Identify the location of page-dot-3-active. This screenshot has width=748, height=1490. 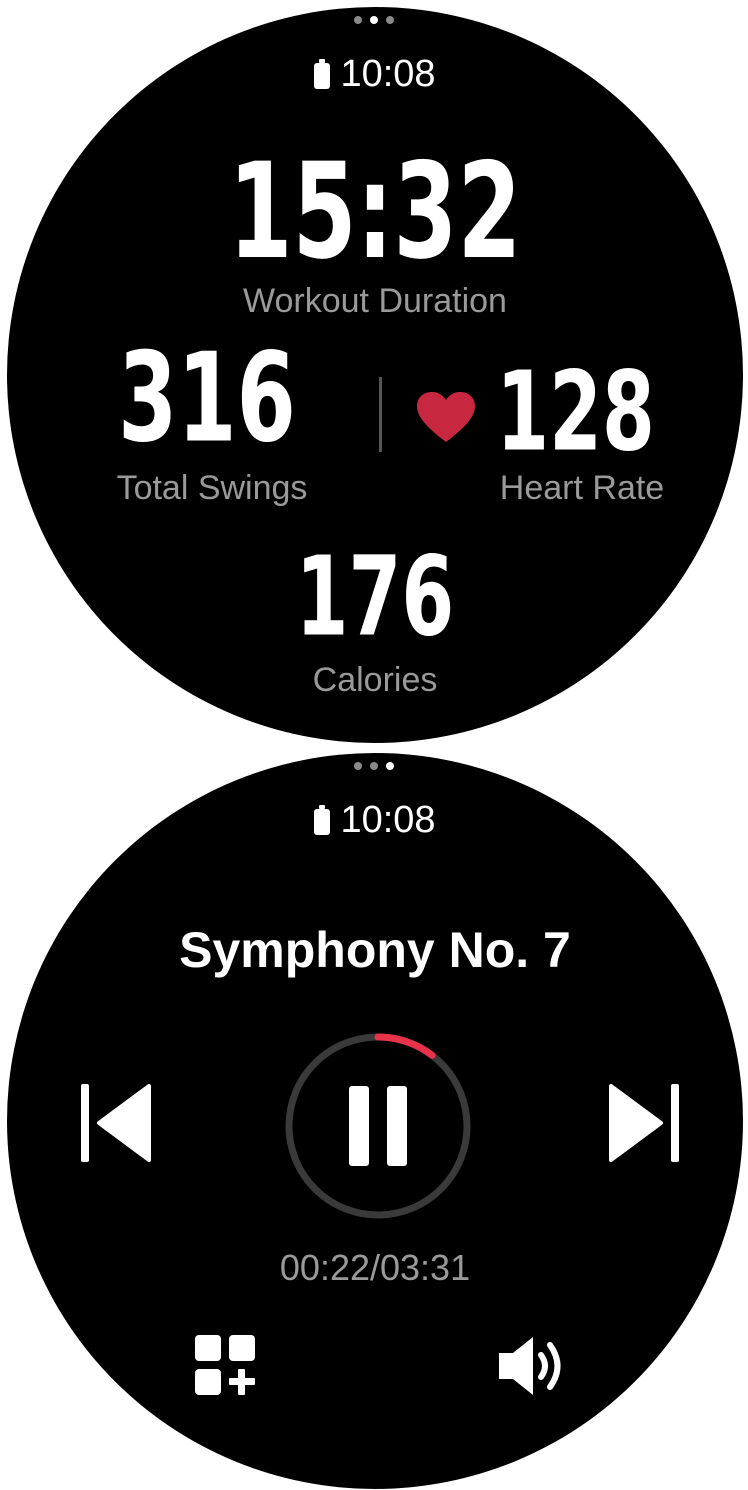
(390, 766).